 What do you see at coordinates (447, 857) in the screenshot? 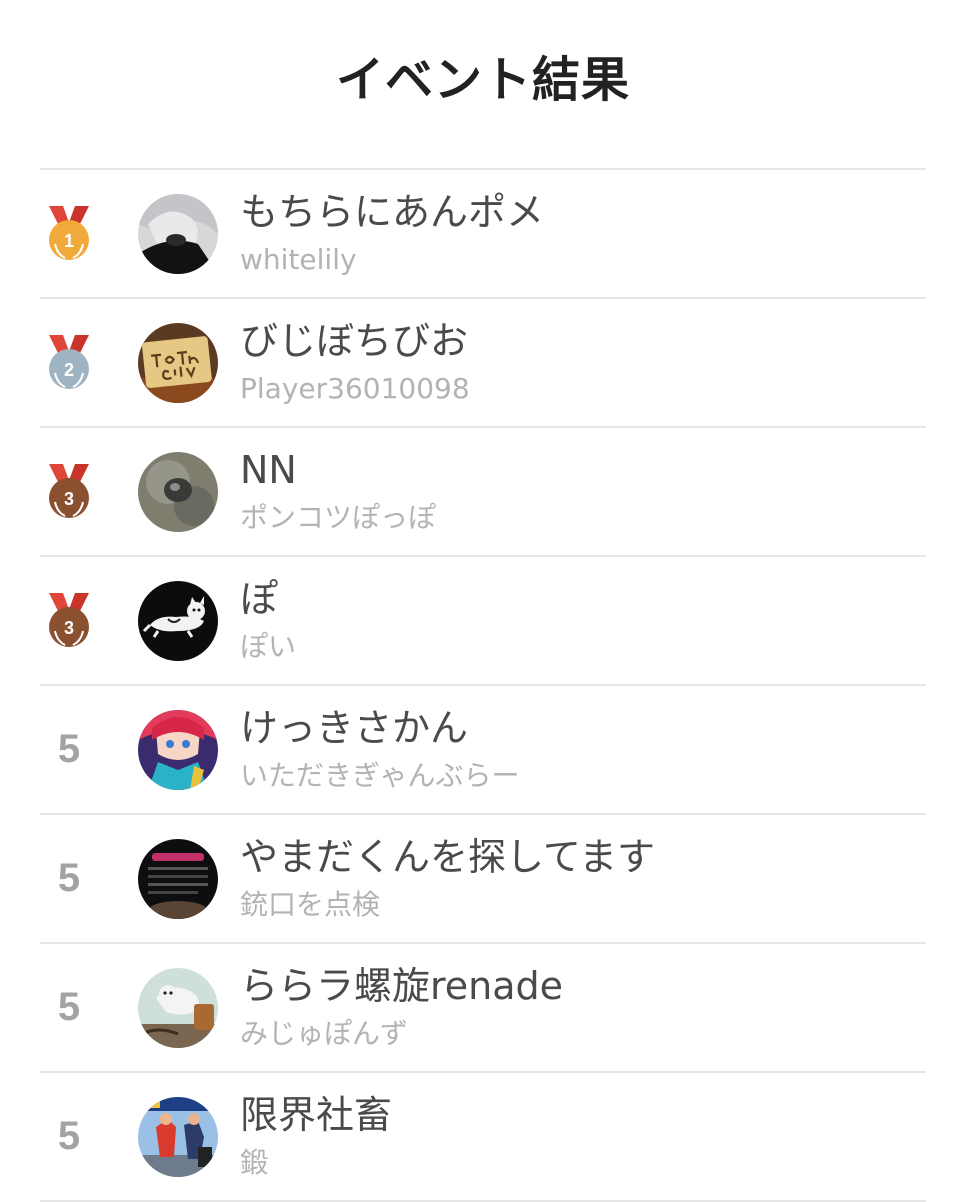
I see `player-name: やまだくんを探してます` at bounding box center [447, 857].